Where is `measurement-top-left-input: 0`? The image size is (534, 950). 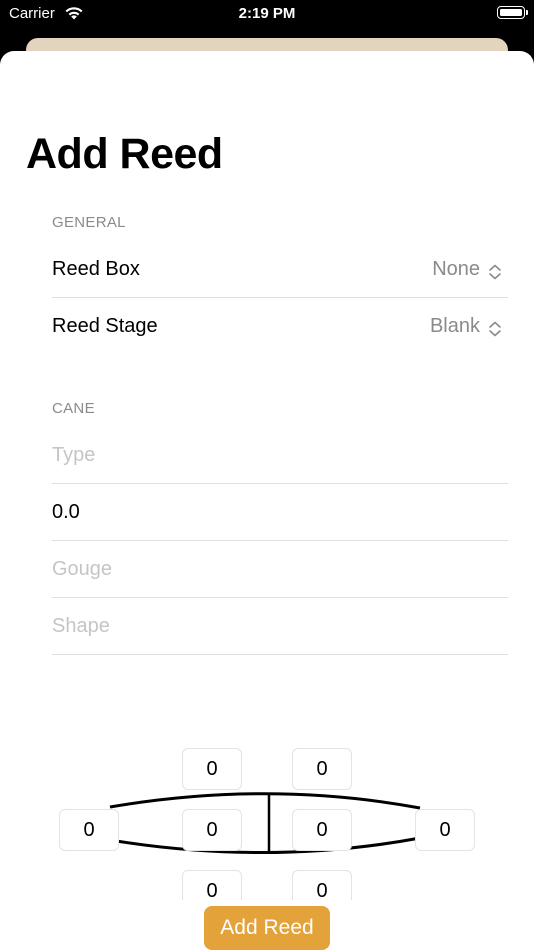
measurement-top-left-input: 0 is located at coordinates (212, 769).